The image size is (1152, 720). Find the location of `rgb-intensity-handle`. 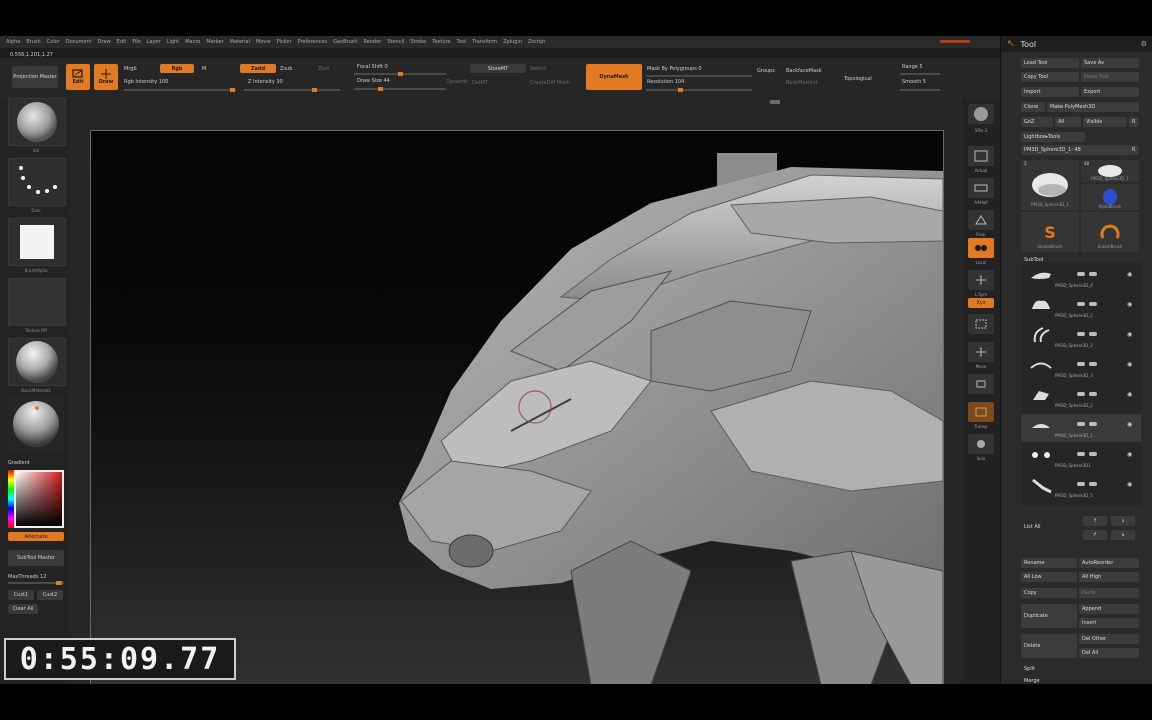

rgb-intensity-handle is located at coordinates (232, 90).